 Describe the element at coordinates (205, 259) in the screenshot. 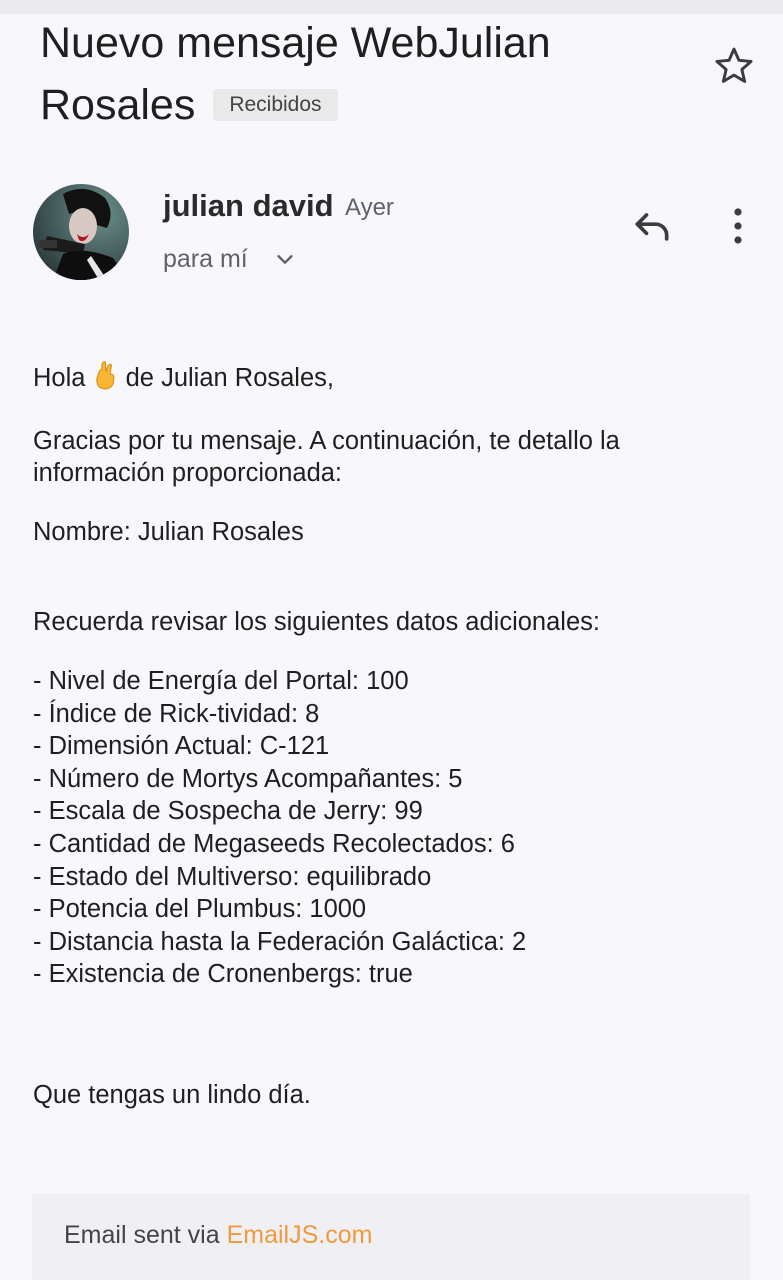

I see `recipient-line: para mí` at that location.